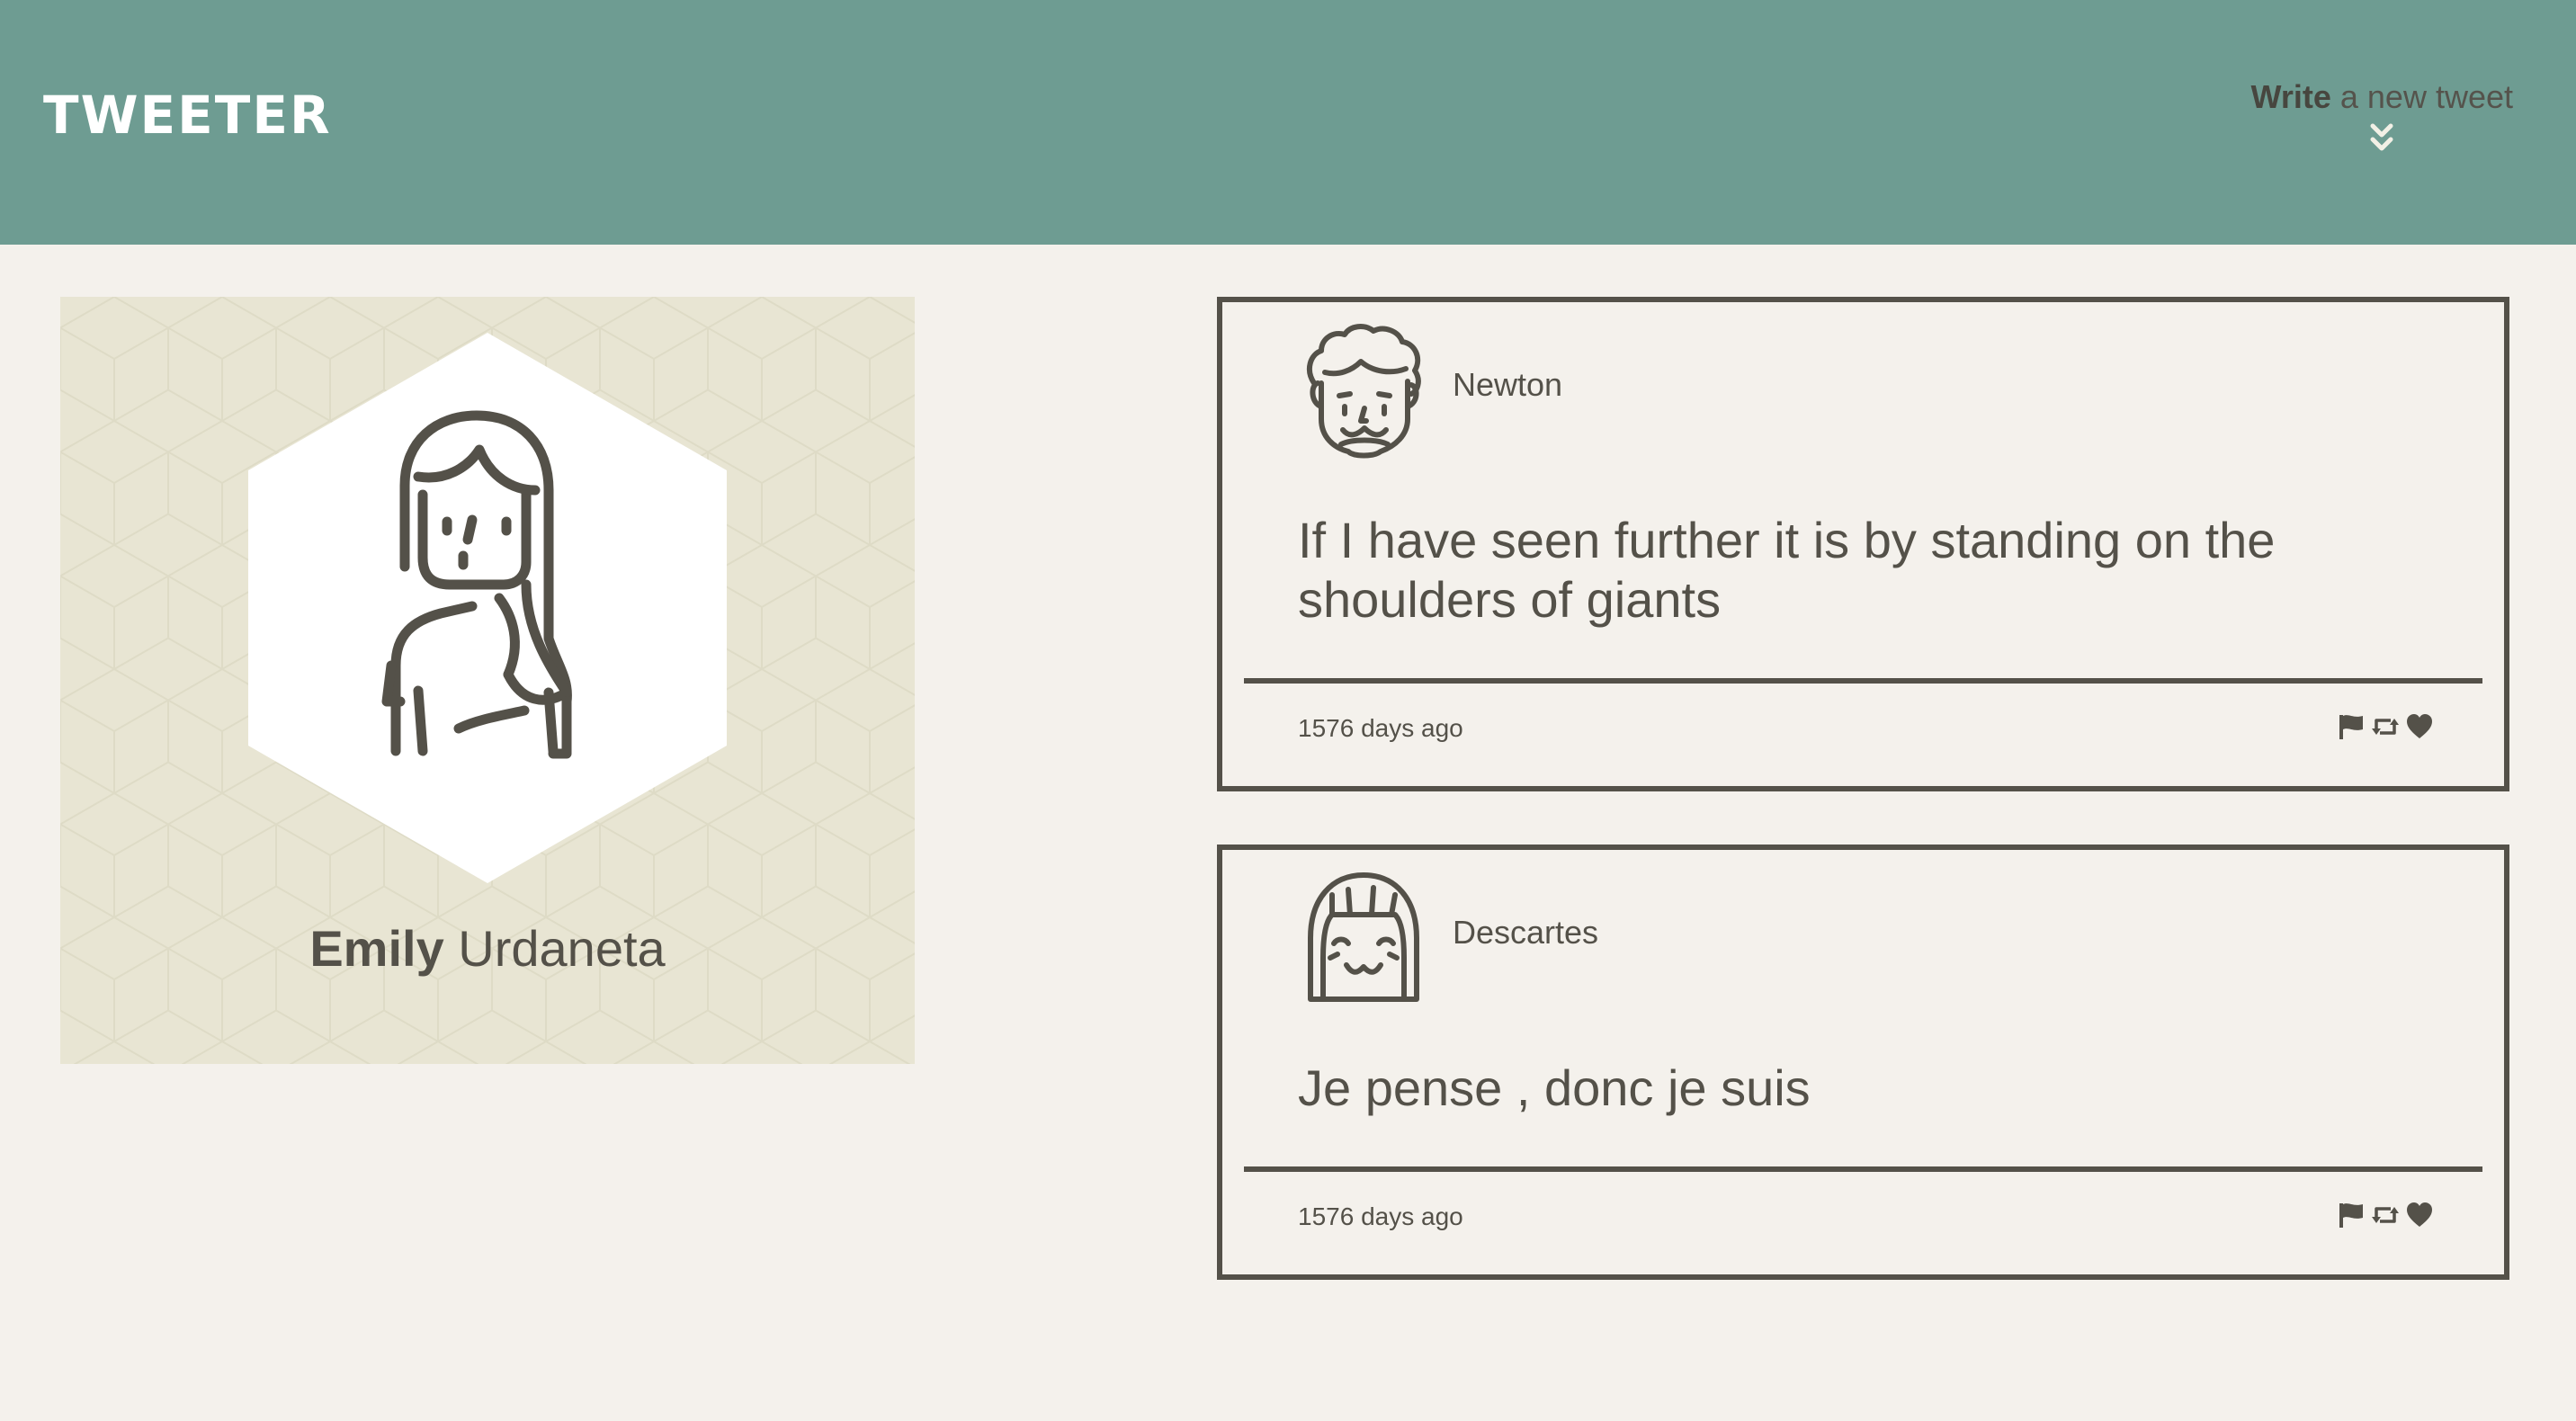 Image resolution: width=2576 pixels, height=1421 pixels. I want to click on brand-logo: TWEETER, so click(187, 115).